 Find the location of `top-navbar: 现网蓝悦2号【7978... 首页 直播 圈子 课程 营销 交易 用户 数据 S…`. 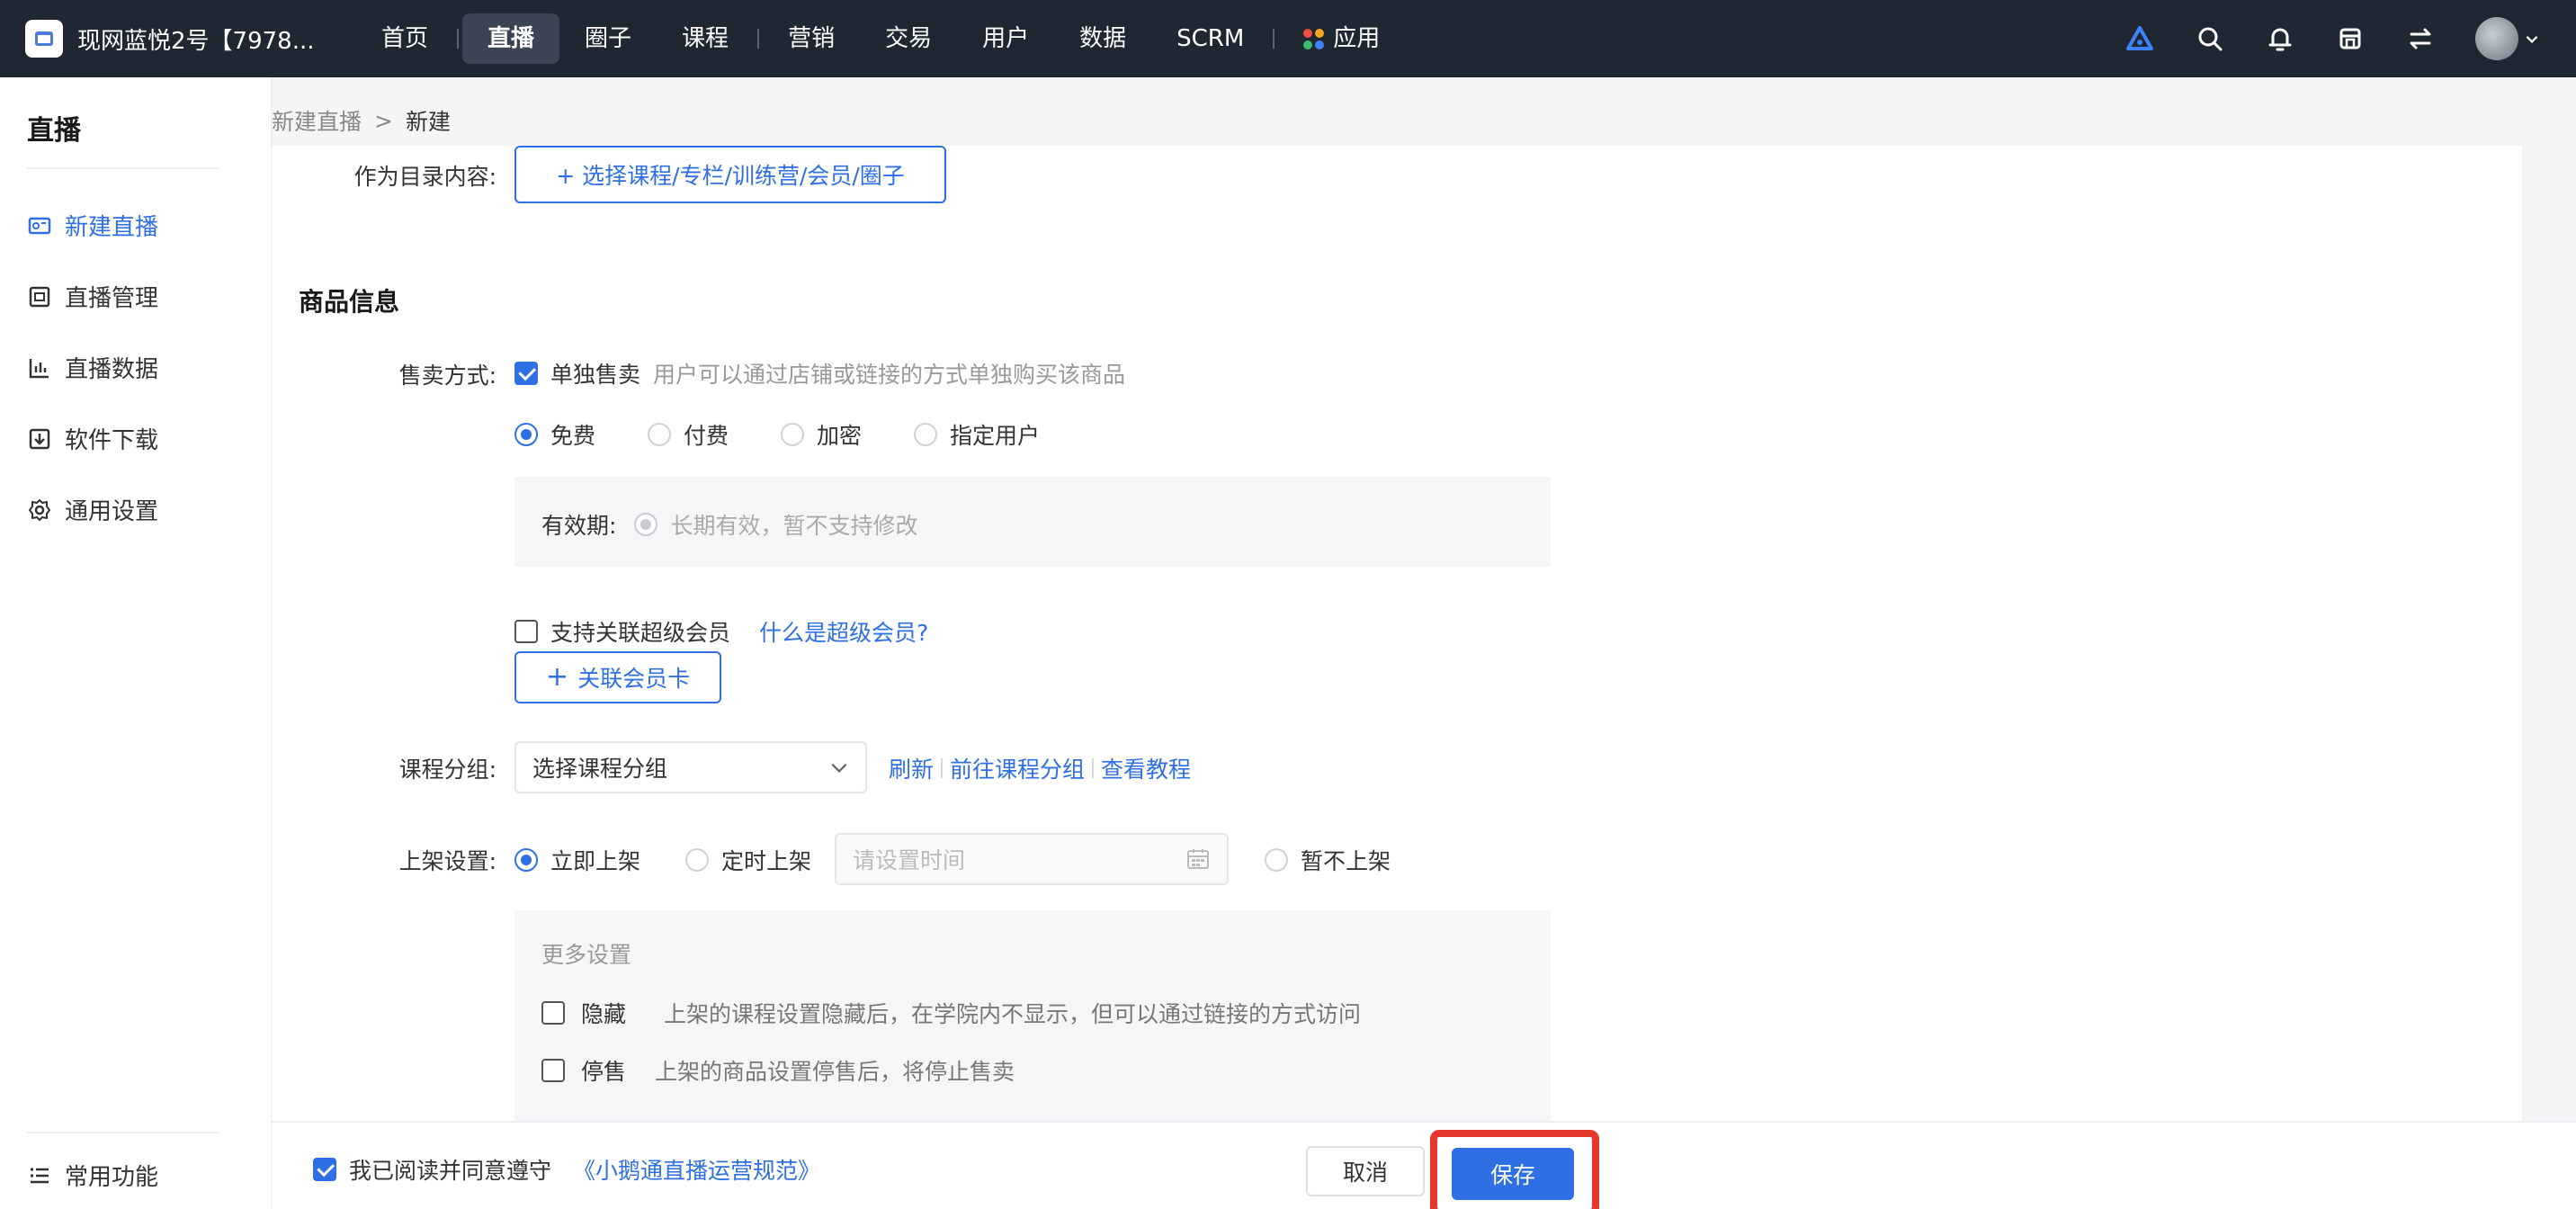

top-navbar: 现网蓝悦2号【7978... 首页 直播 圈子 课程 营销 交易 用户 数据 S… is located at coordinates (1288, 38).